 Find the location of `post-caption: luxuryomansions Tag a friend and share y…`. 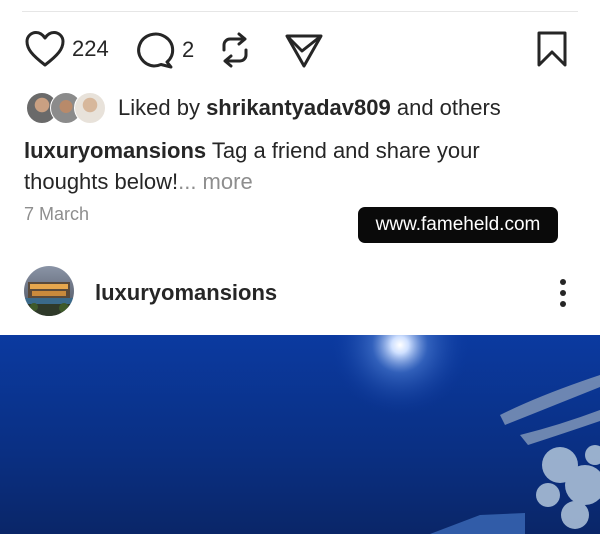

post-caption: luxuryomansions Tag a friend and share y… is located at coordinates (294, 166).